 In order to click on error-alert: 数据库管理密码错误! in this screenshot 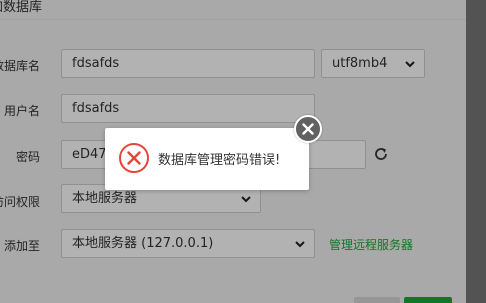, I will do `click(207, 159)`.